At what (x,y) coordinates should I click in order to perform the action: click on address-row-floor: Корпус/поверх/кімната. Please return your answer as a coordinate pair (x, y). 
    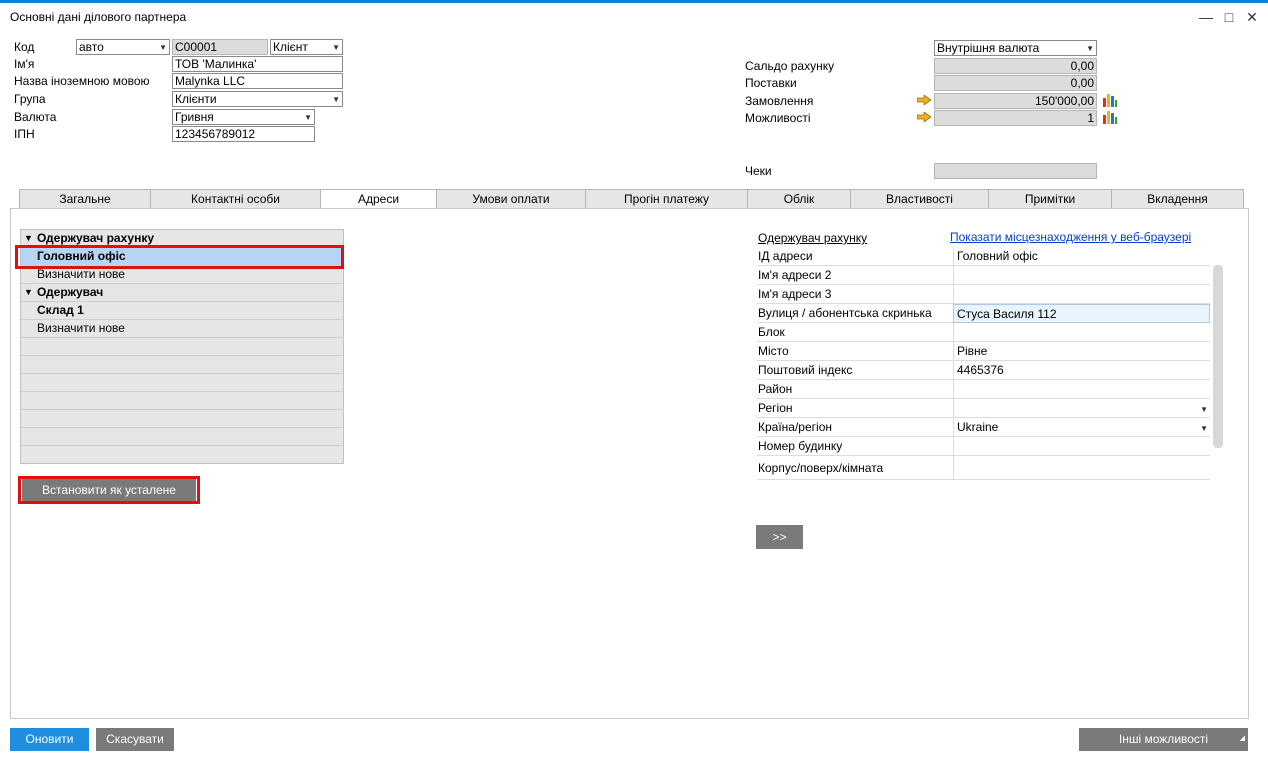
    Looking at the image, I should click on (983, 468).